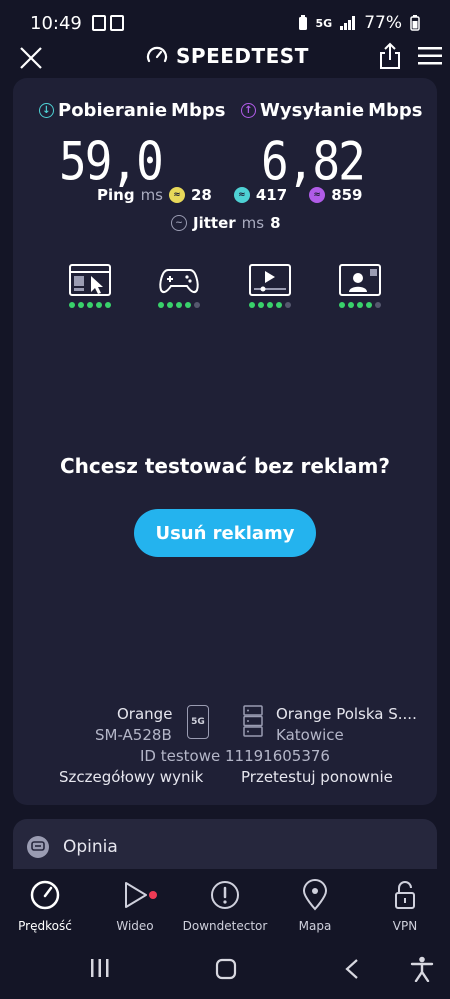 The width and height of the screenshot is (450, 999). I want to click on server-city: Katowice, so click(310, 735).